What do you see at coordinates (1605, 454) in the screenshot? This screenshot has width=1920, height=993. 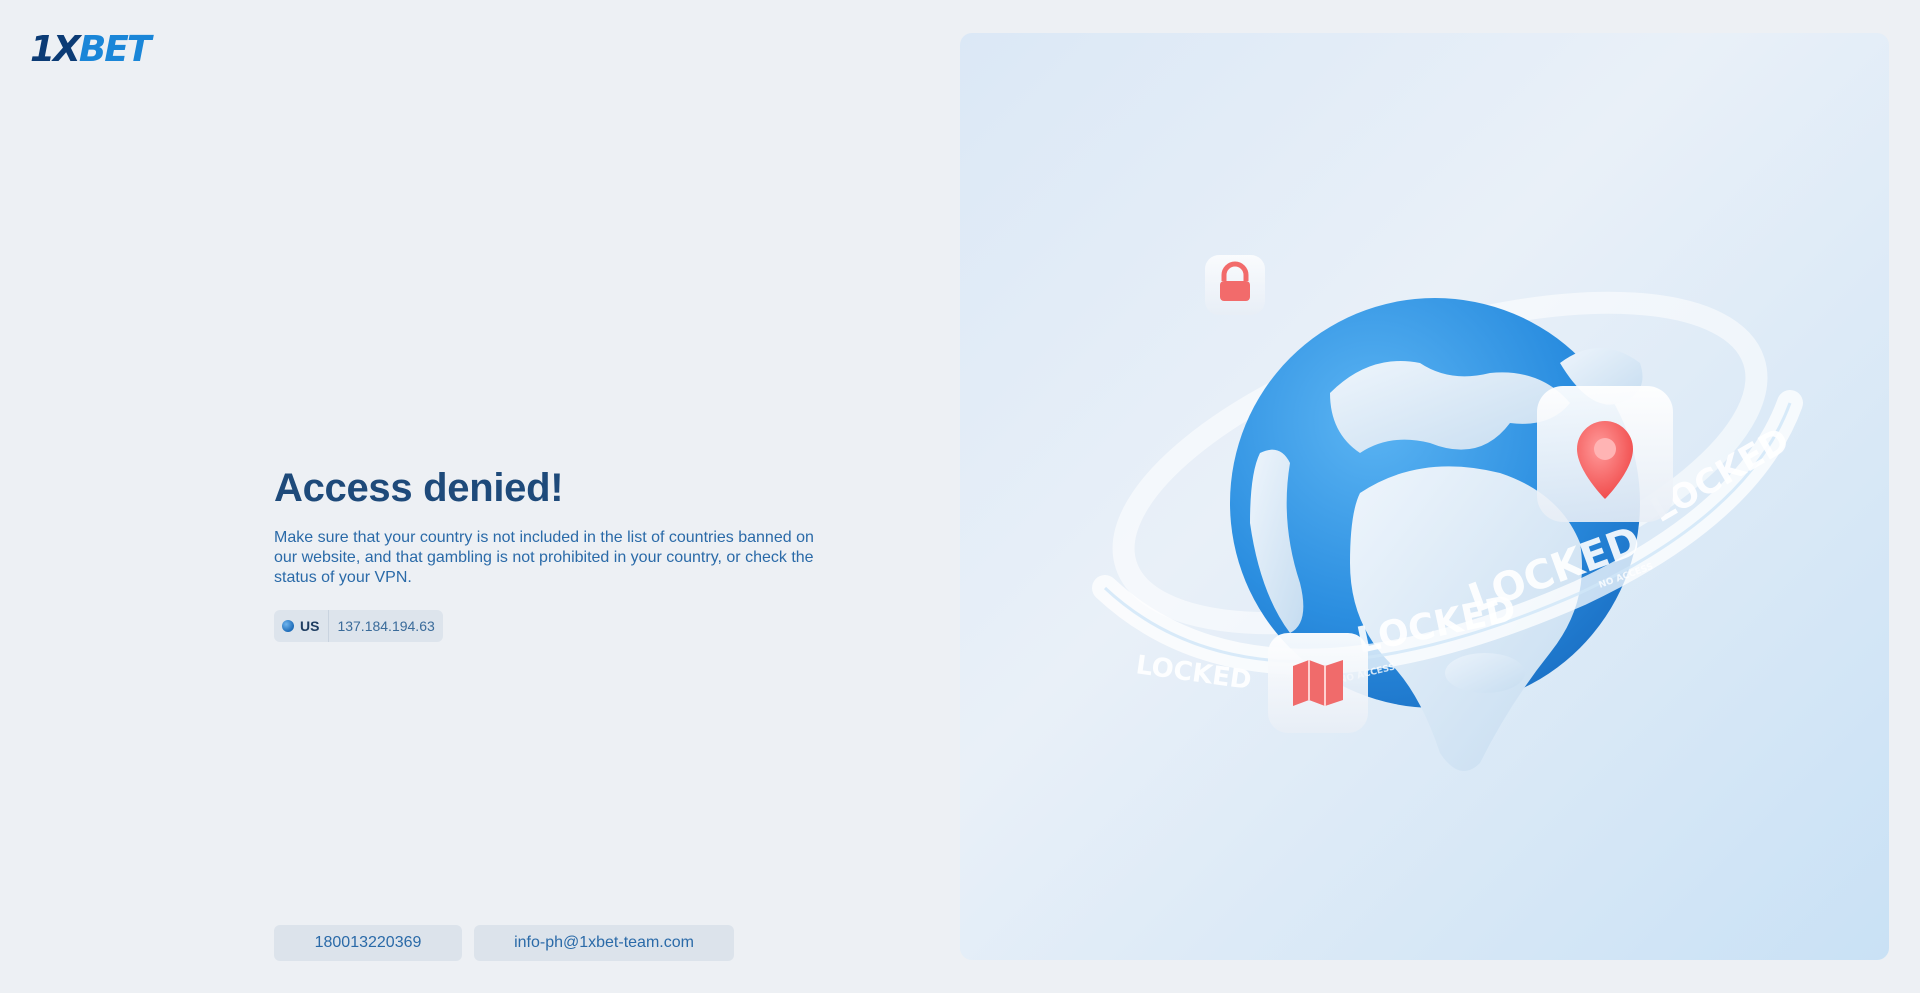 I see `location-pin-icon` at bounding box center [1605, 454].